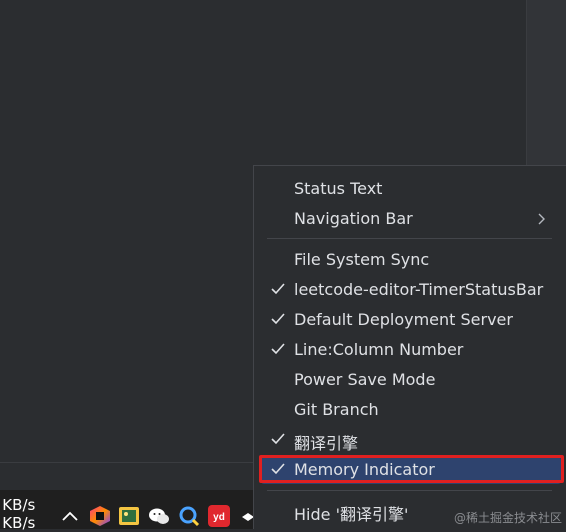  I want to click on net-download-speed: 3 KB/s, so click(18, 523).